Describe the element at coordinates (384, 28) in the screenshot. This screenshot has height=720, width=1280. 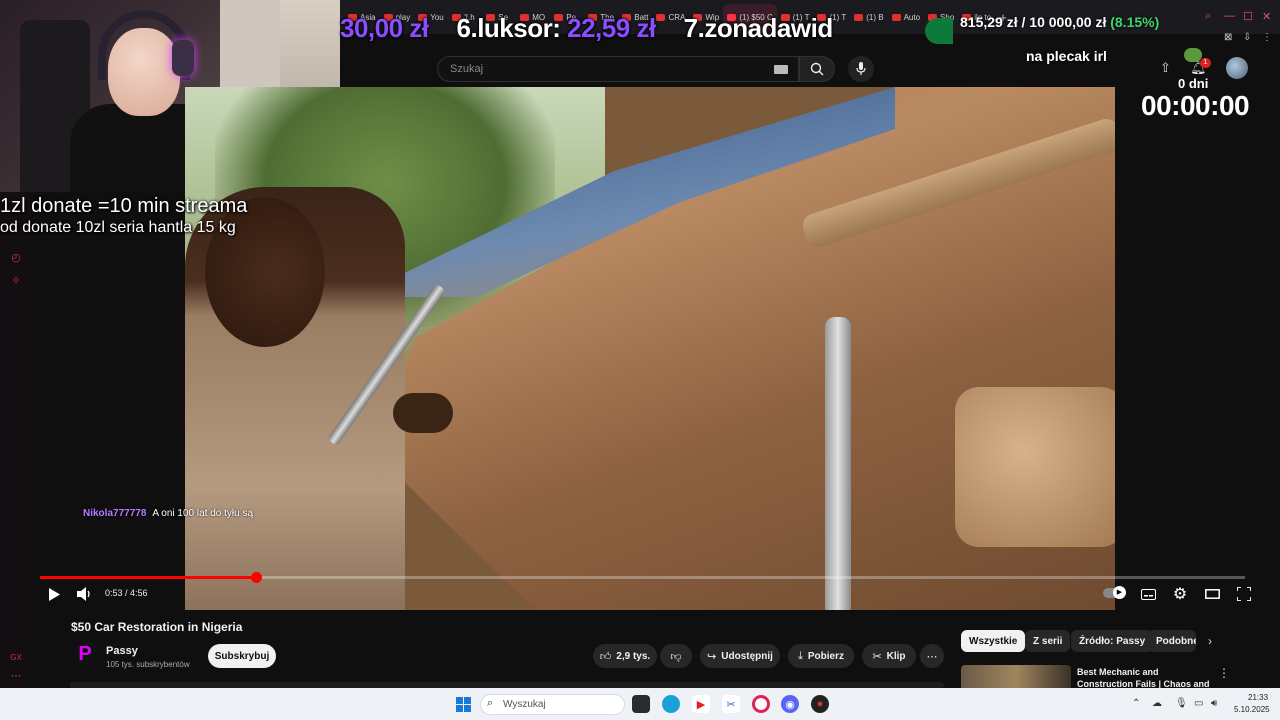
I see `ticker-item: 30,00 zł` at that location.